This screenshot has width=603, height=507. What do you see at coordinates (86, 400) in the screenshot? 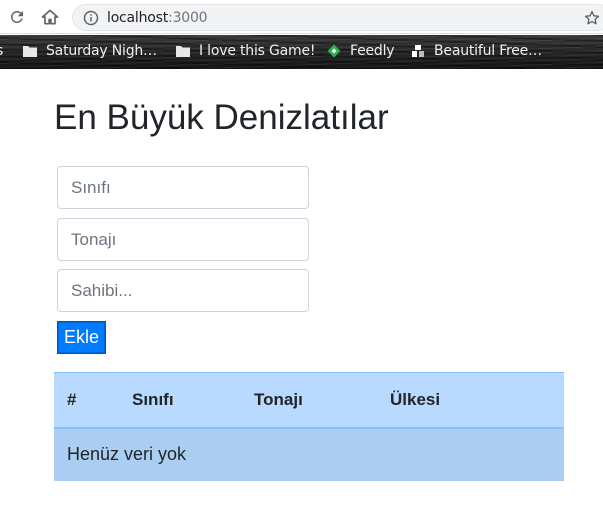
I see `column-header-index: #` at bounding box center [86, 400].